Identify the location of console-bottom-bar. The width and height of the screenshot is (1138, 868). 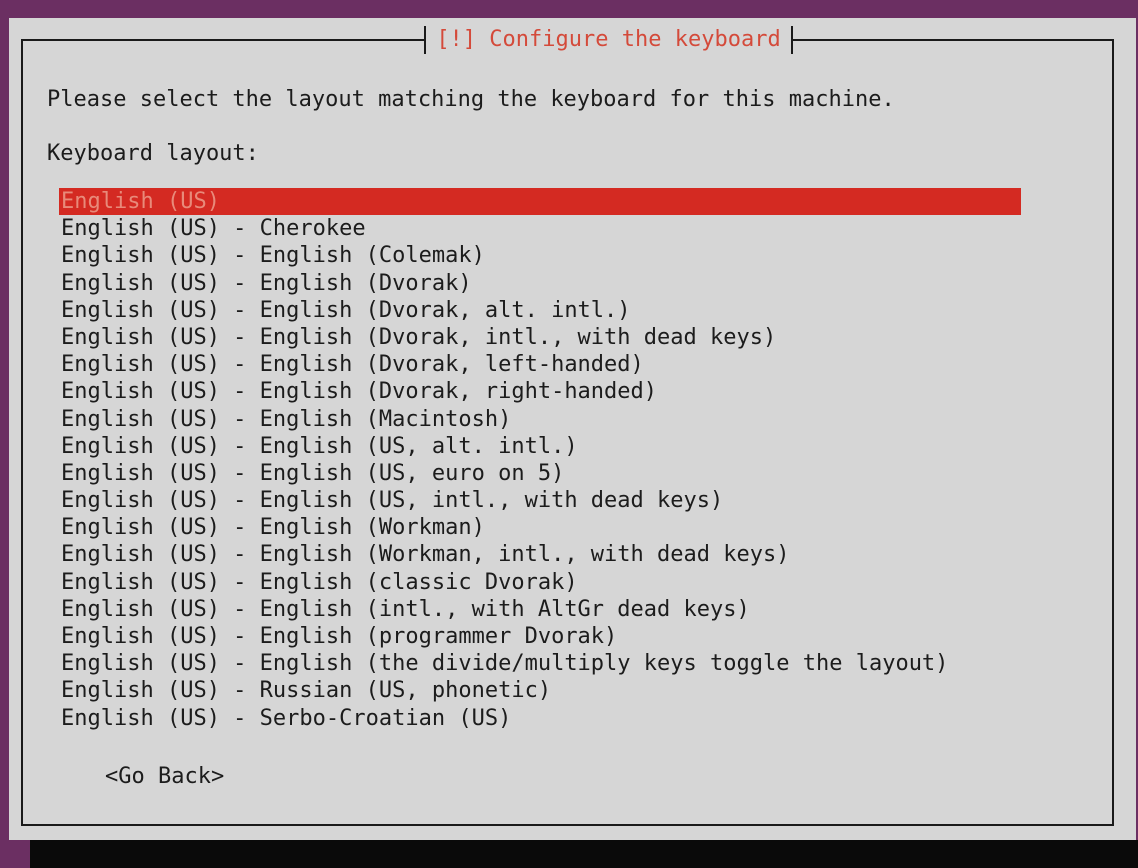
(584, 854).